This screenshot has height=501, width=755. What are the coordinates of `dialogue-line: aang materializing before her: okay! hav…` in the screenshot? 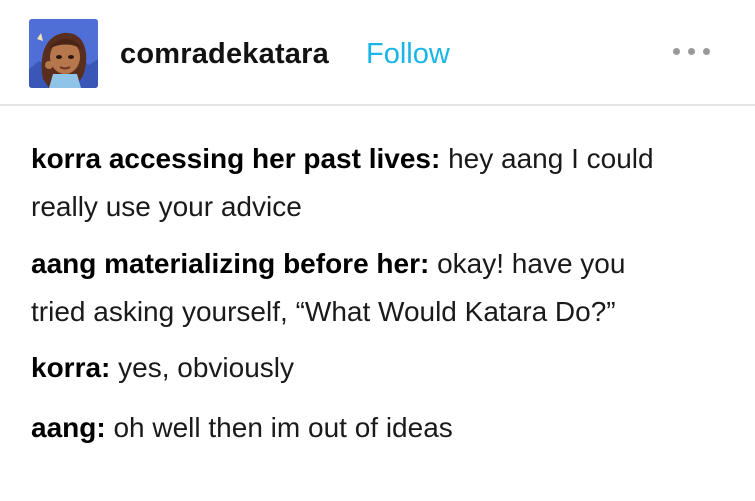 It's located at (386, 264).